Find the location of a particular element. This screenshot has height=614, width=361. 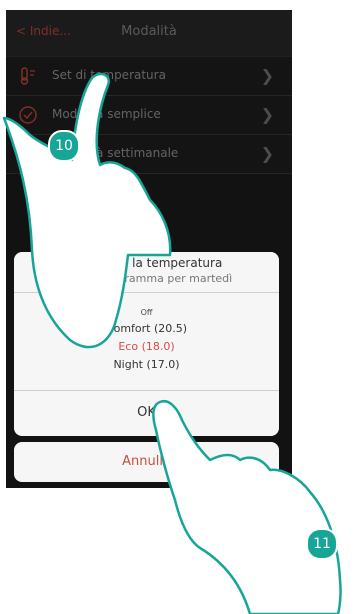

cancel-button: Annulla is located at coordinates (146, 462).